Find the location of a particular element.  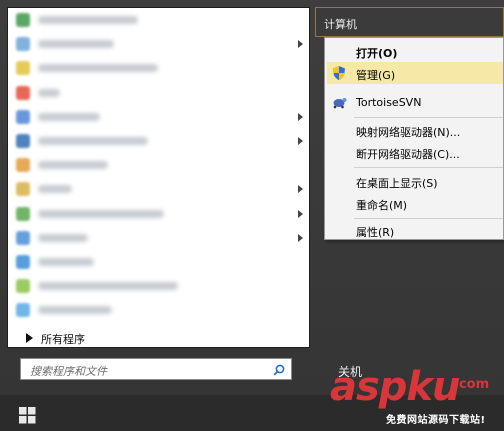

context-item-show-on-desktop: 在桌面上显示(S) is located at coordinates (415, 181).